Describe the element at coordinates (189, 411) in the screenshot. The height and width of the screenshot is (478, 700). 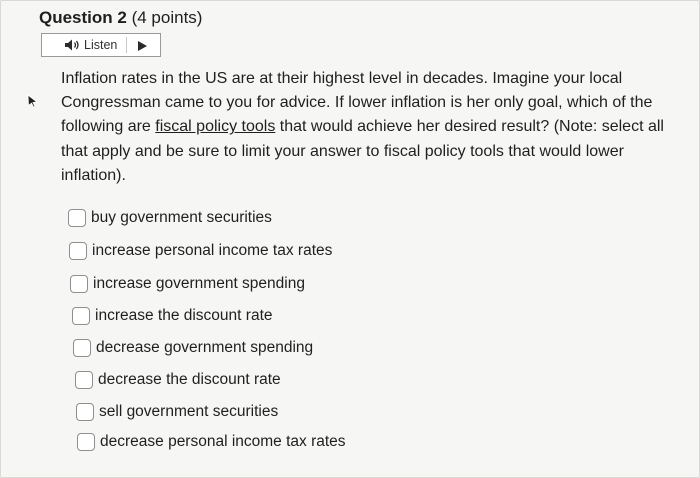
I see `option-label: sell government securities` at that location.